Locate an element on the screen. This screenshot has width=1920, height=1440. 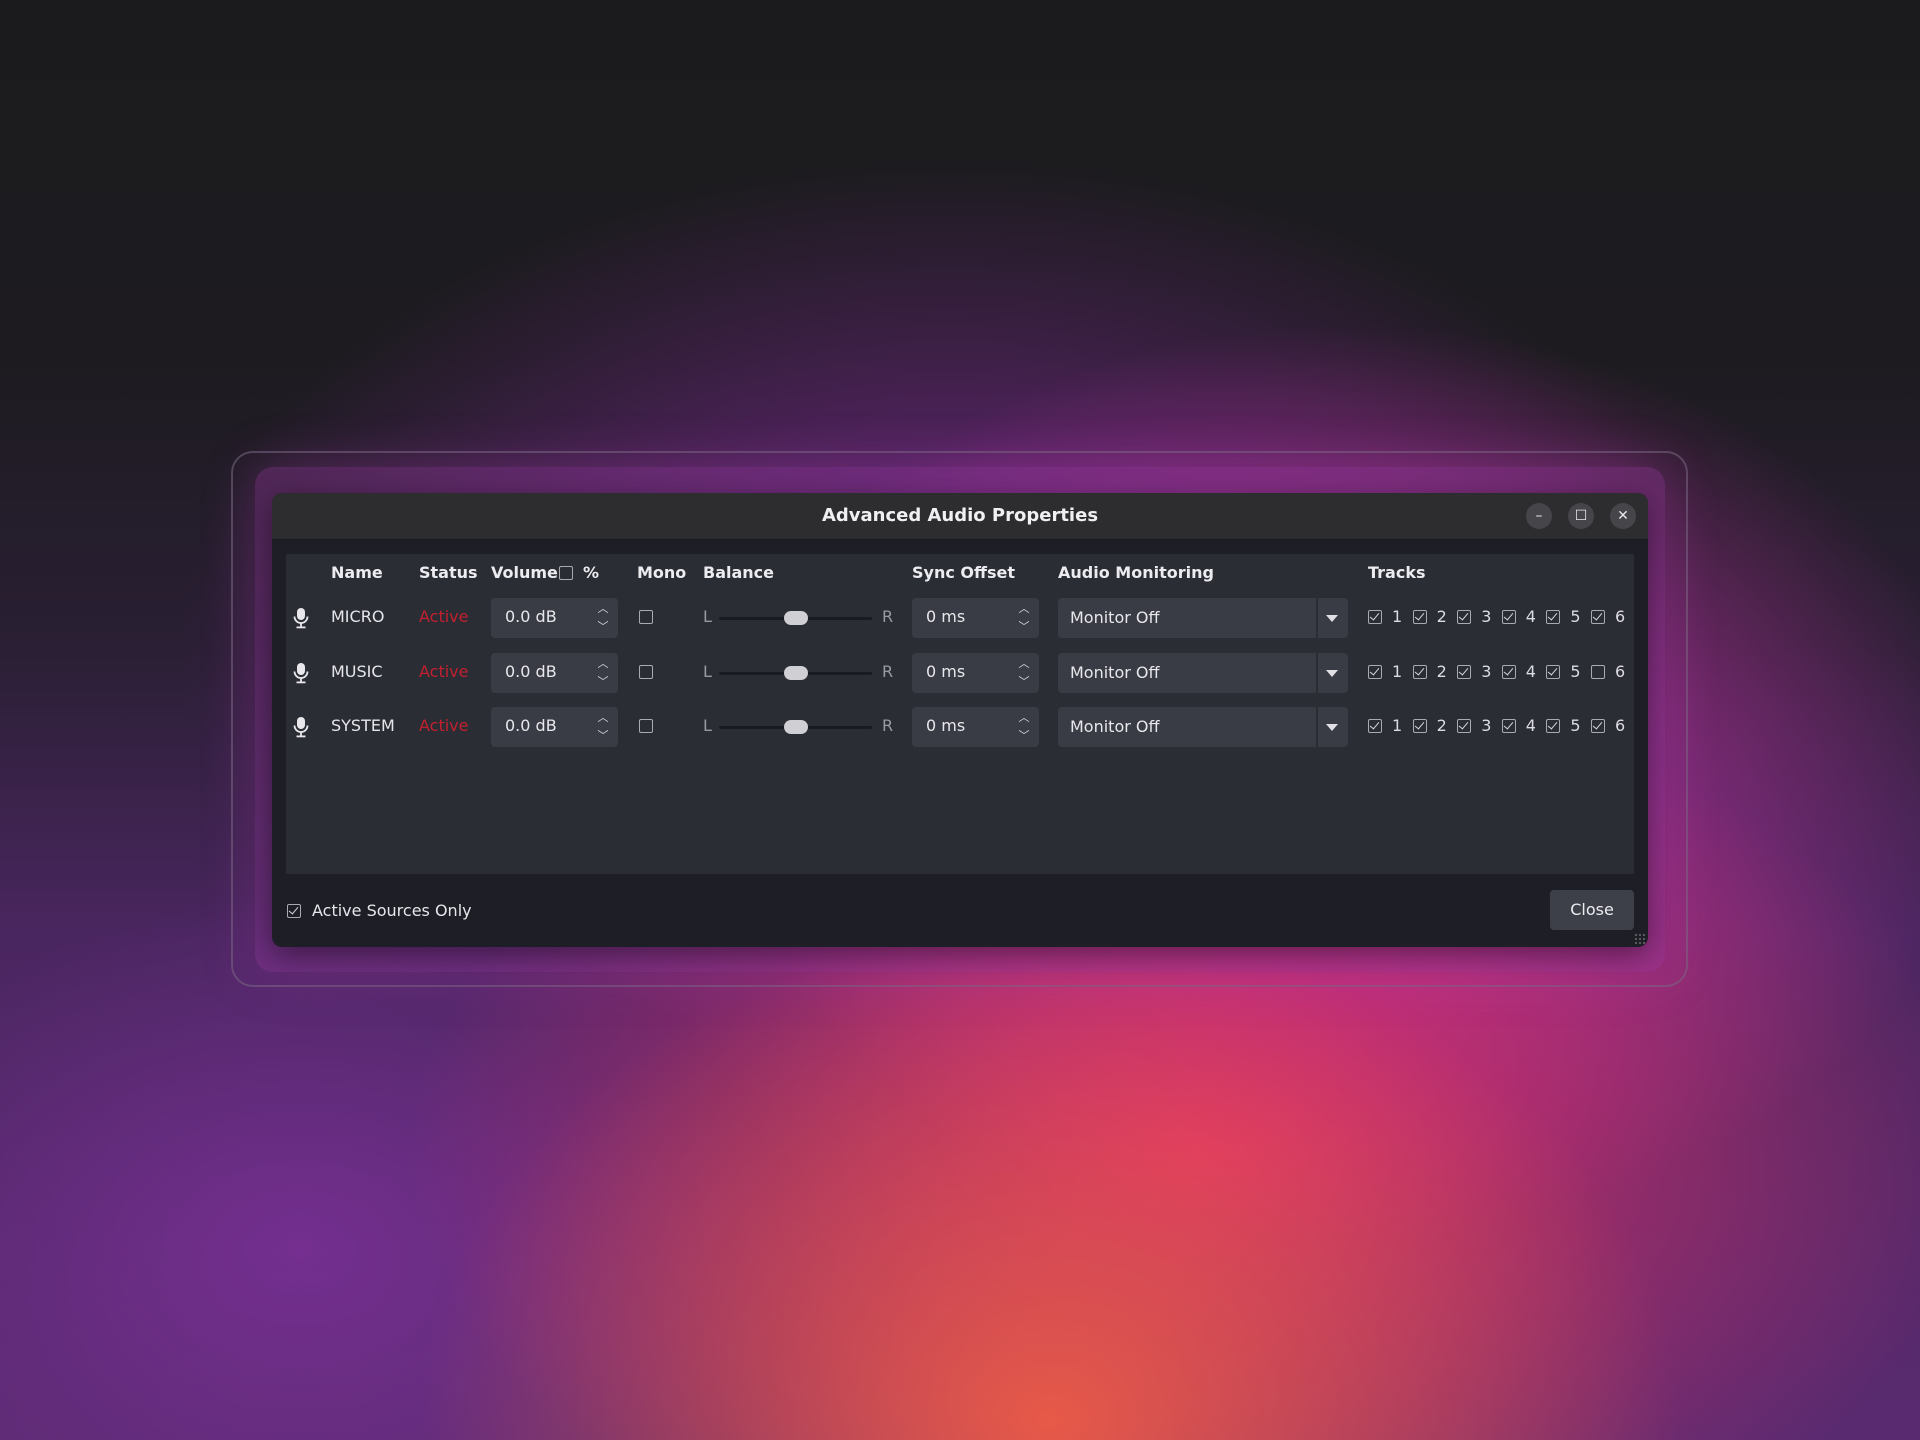
close-window-button: ✕ is located at coordinates (1623, 516).